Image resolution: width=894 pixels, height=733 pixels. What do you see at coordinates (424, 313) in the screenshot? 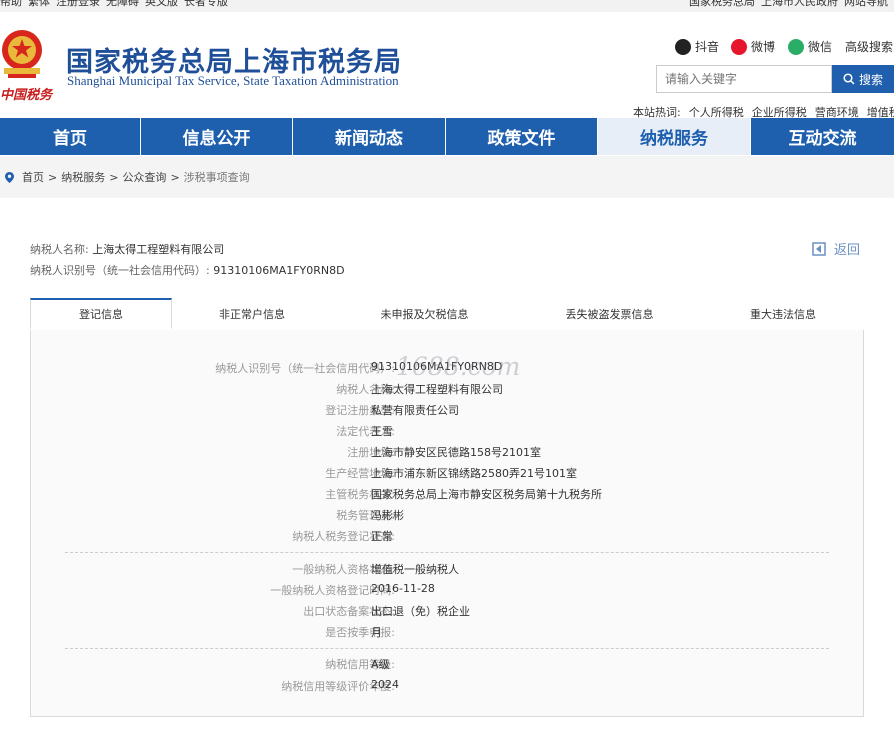
I see `tab-unfiled-arrears: 未申报及欠税信息` at bounding box center [424, 313].